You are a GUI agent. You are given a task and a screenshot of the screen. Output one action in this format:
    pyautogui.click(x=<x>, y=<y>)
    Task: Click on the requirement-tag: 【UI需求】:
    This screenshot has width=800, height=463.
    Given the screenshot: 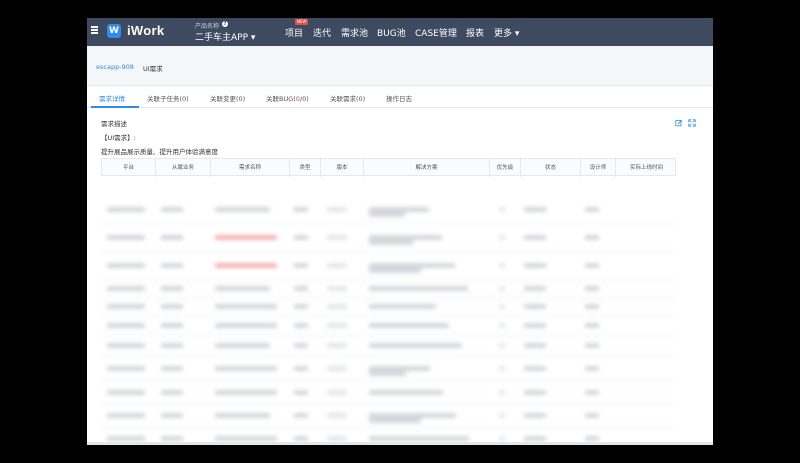 What is the action you would take?
    pyautogui.click(x=118, y=138)
    